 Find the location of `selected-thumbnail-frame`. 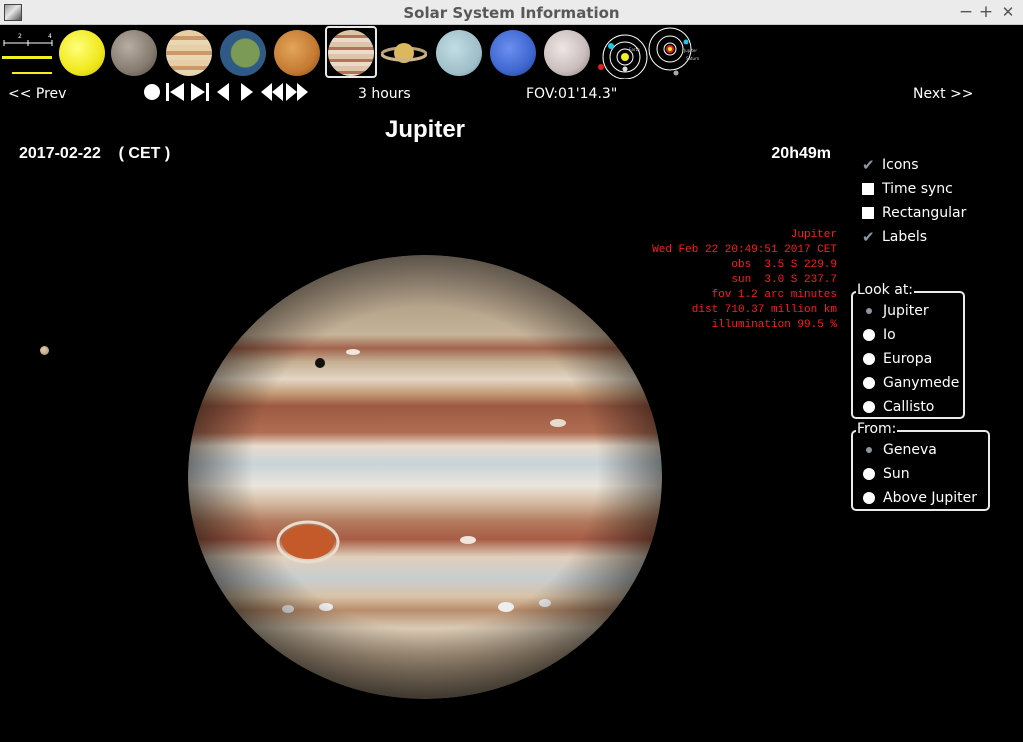

selected-thumbnail-frame is located at coordinates (351, 52).